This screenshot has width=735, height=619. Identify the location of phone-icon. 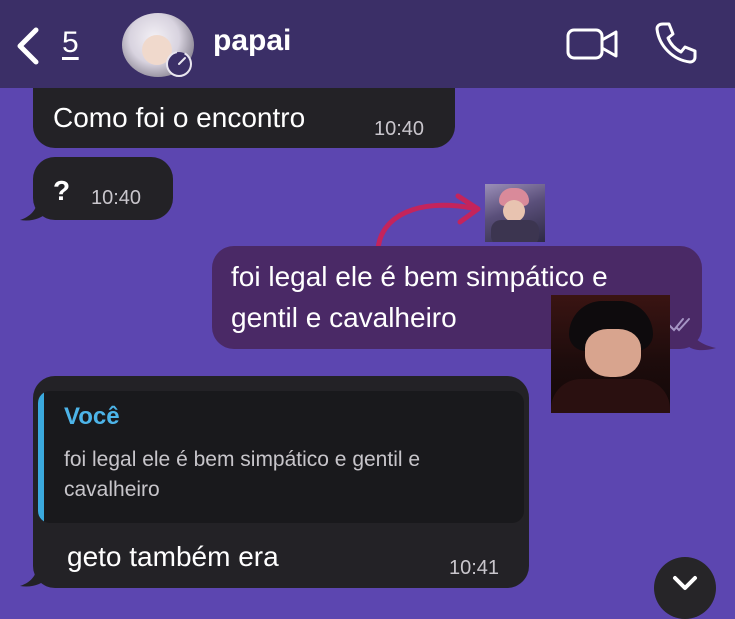
(676, 43).